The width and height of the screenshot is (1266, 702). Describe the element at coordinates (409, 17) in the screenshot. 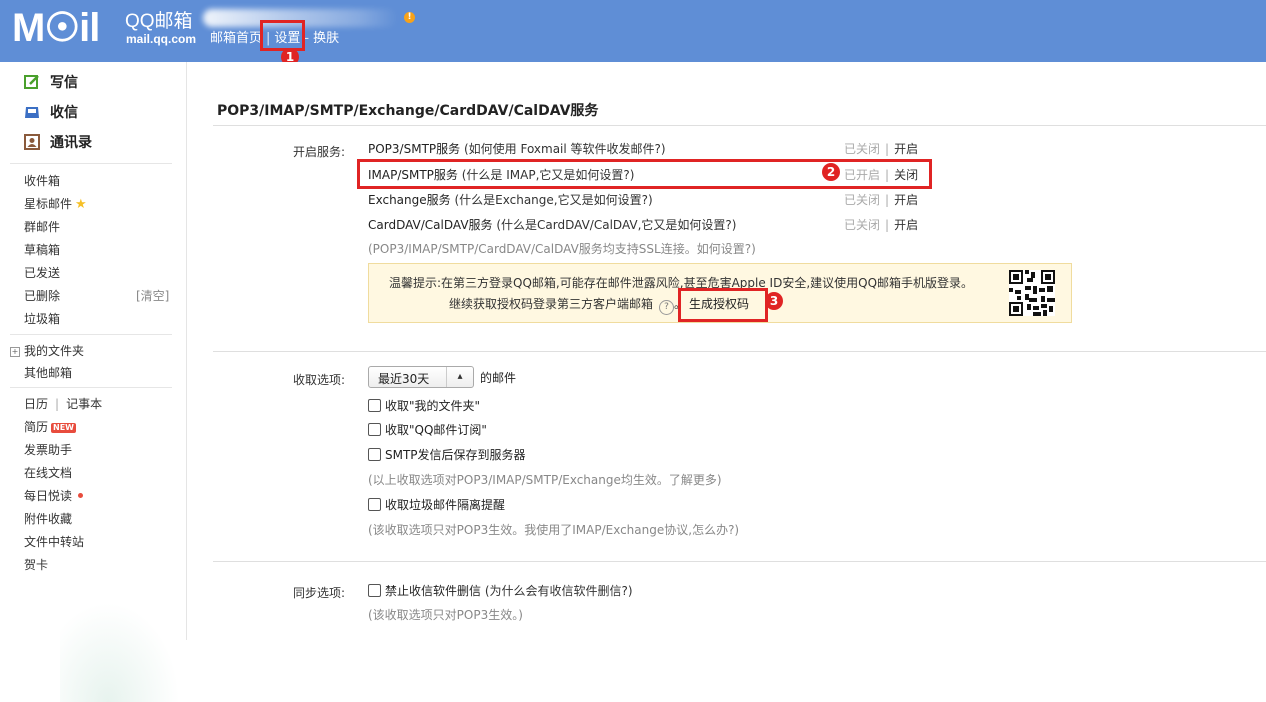

I see `alert-icon: !` at that location.